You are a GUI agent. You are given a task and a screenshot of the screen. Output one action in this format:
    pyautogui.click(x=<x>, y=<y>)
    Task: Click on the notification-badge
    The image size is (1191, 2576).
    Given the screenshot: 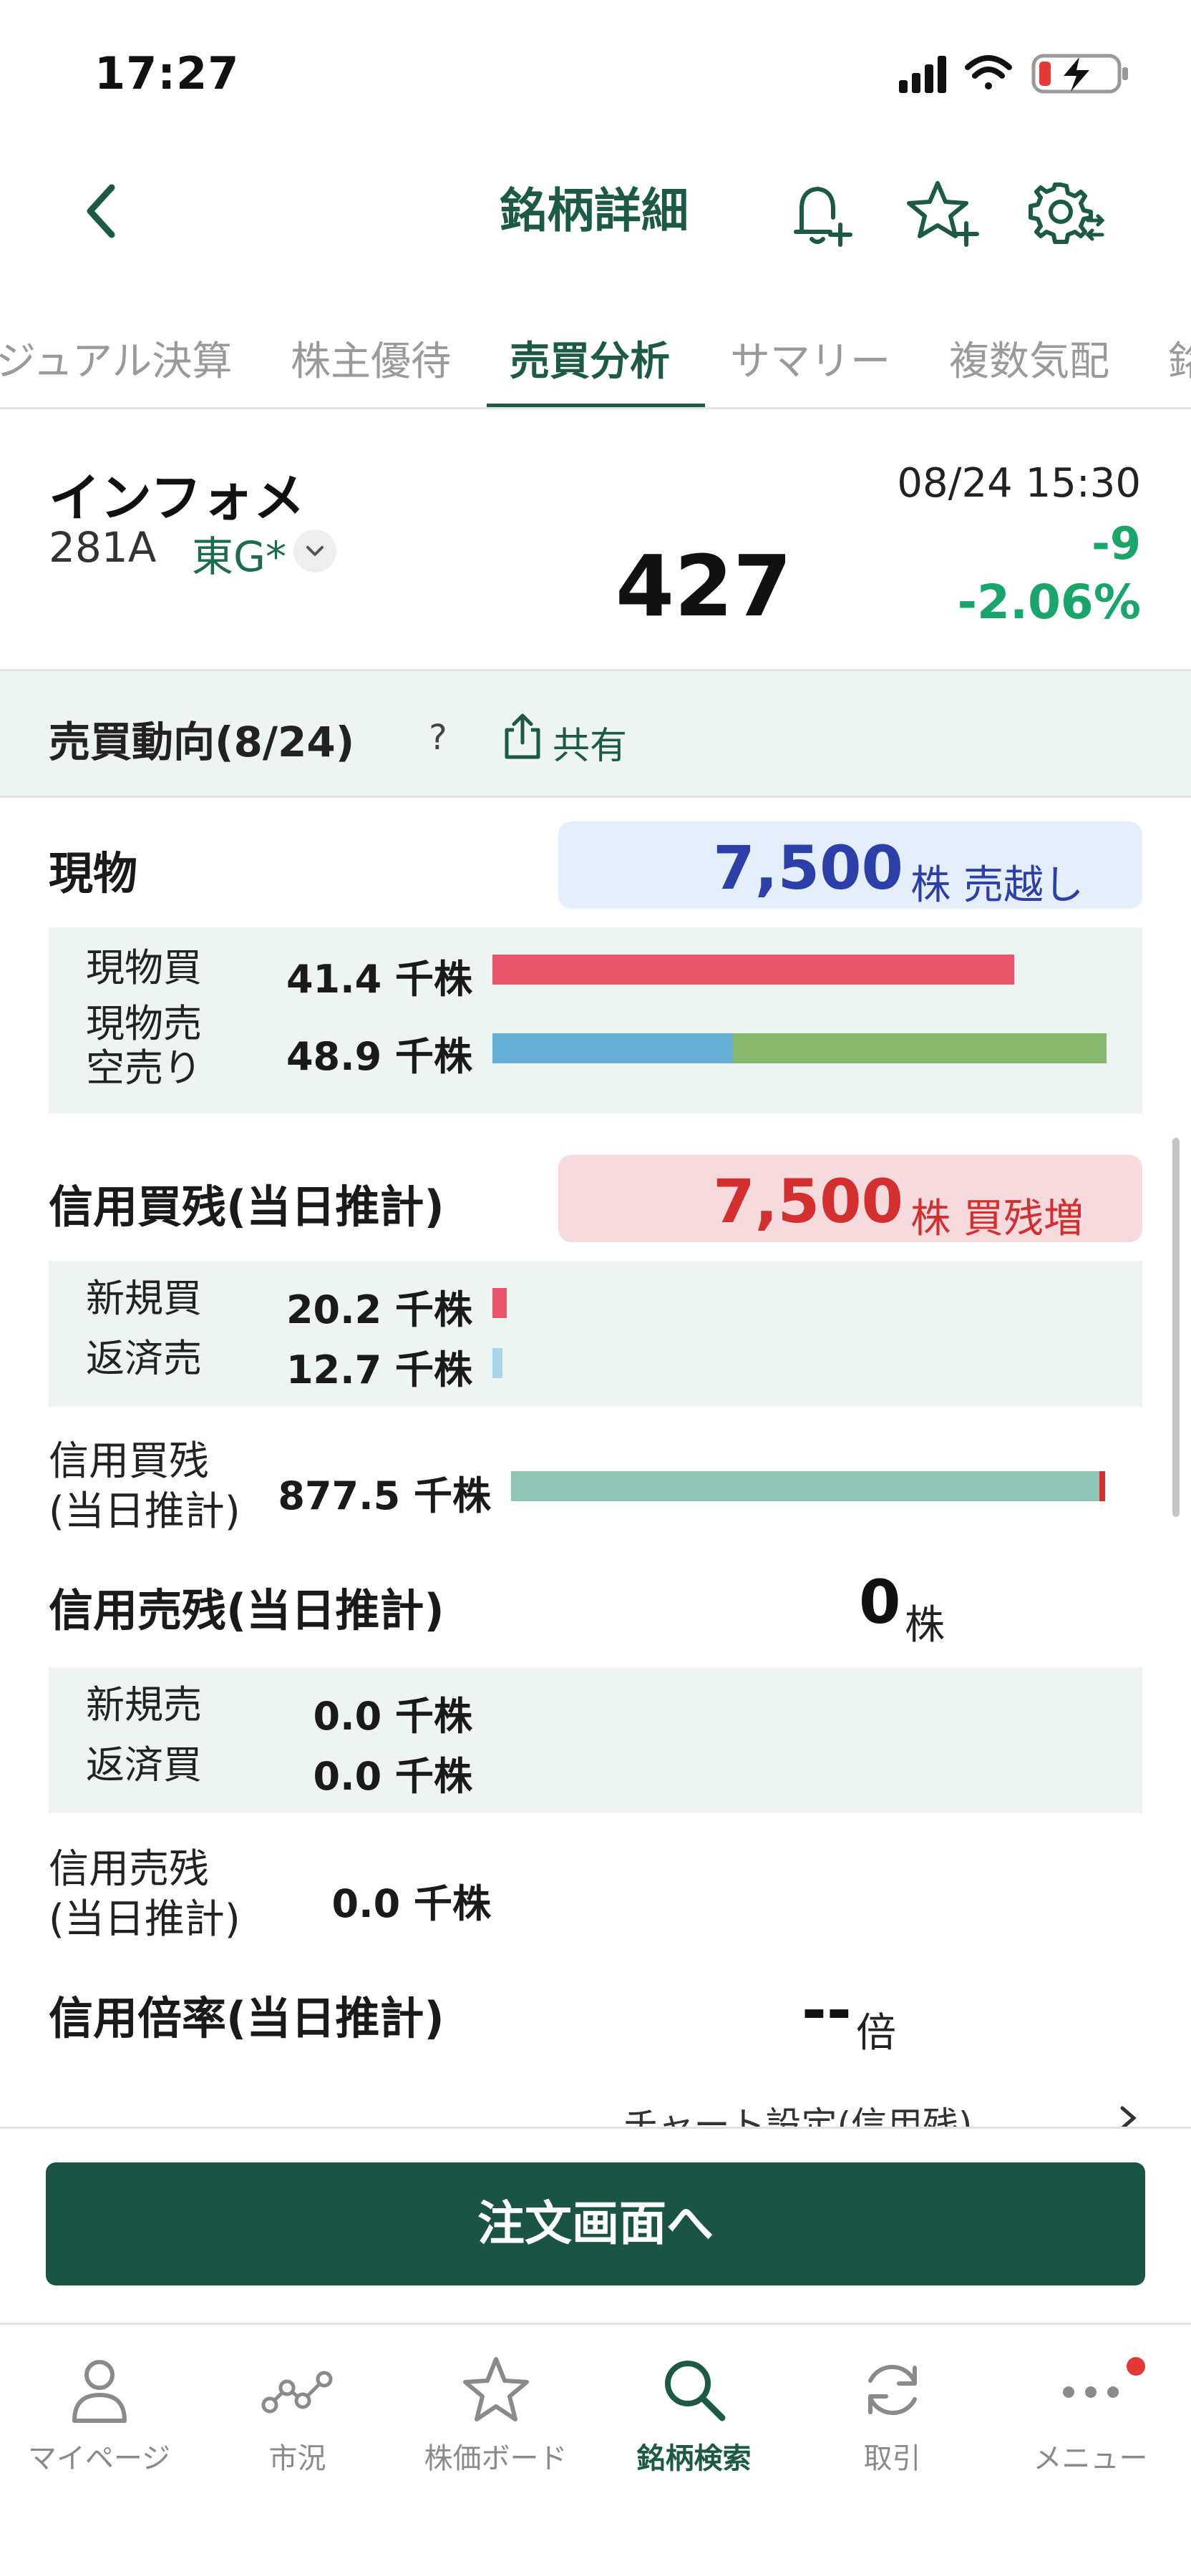 What is the action you would take?
    pyautogui.click(x=1136, y=2366)
    